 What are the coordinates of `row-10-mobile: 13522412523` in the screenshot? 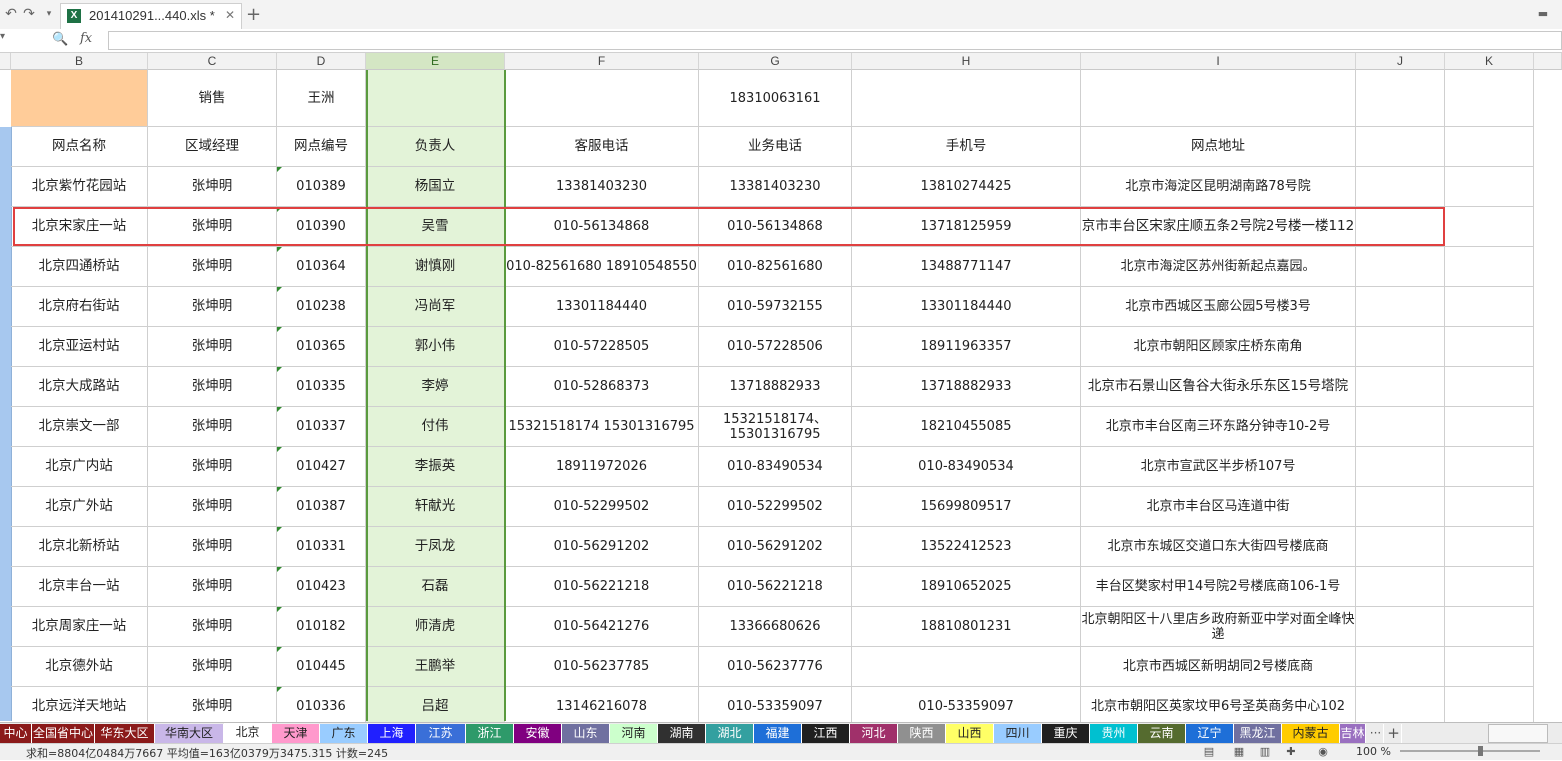 It's located at (966, 547).